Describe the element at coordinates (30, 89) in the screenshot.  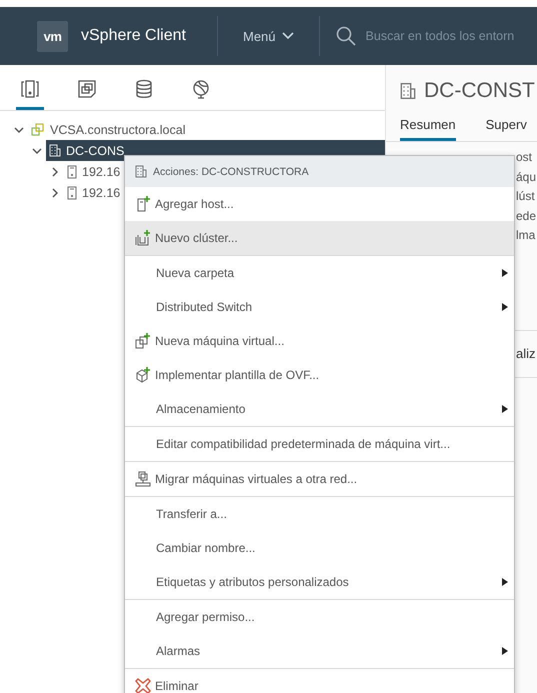
I see `hosts-icon` at that location.